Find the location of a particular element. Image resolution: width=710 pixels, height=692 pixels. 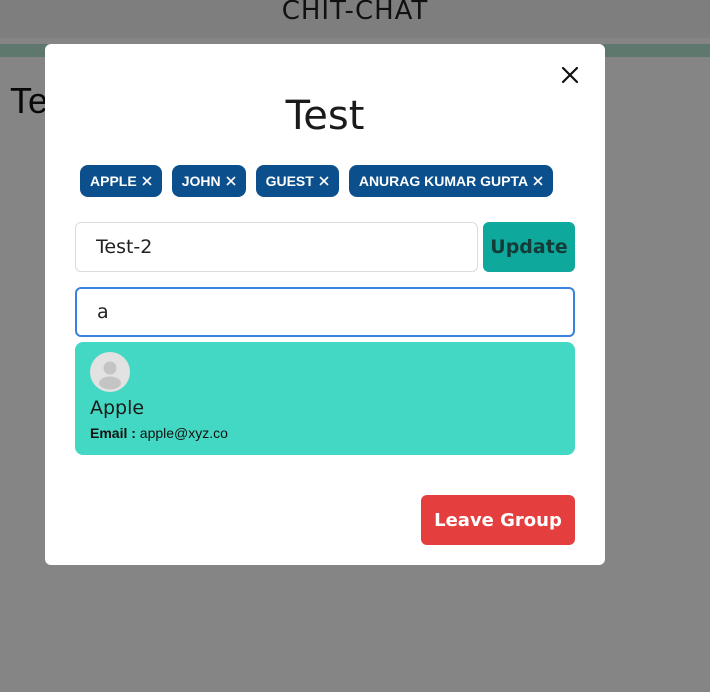

user-email-row: Email : apple@xyz.co is located at coordinates (159, 433).